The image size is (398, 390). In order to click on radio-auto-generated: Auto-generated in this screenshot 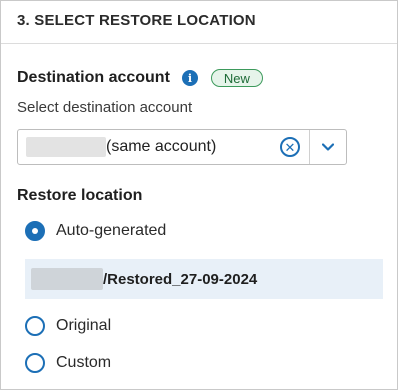, I will do `click(95, 231)`.